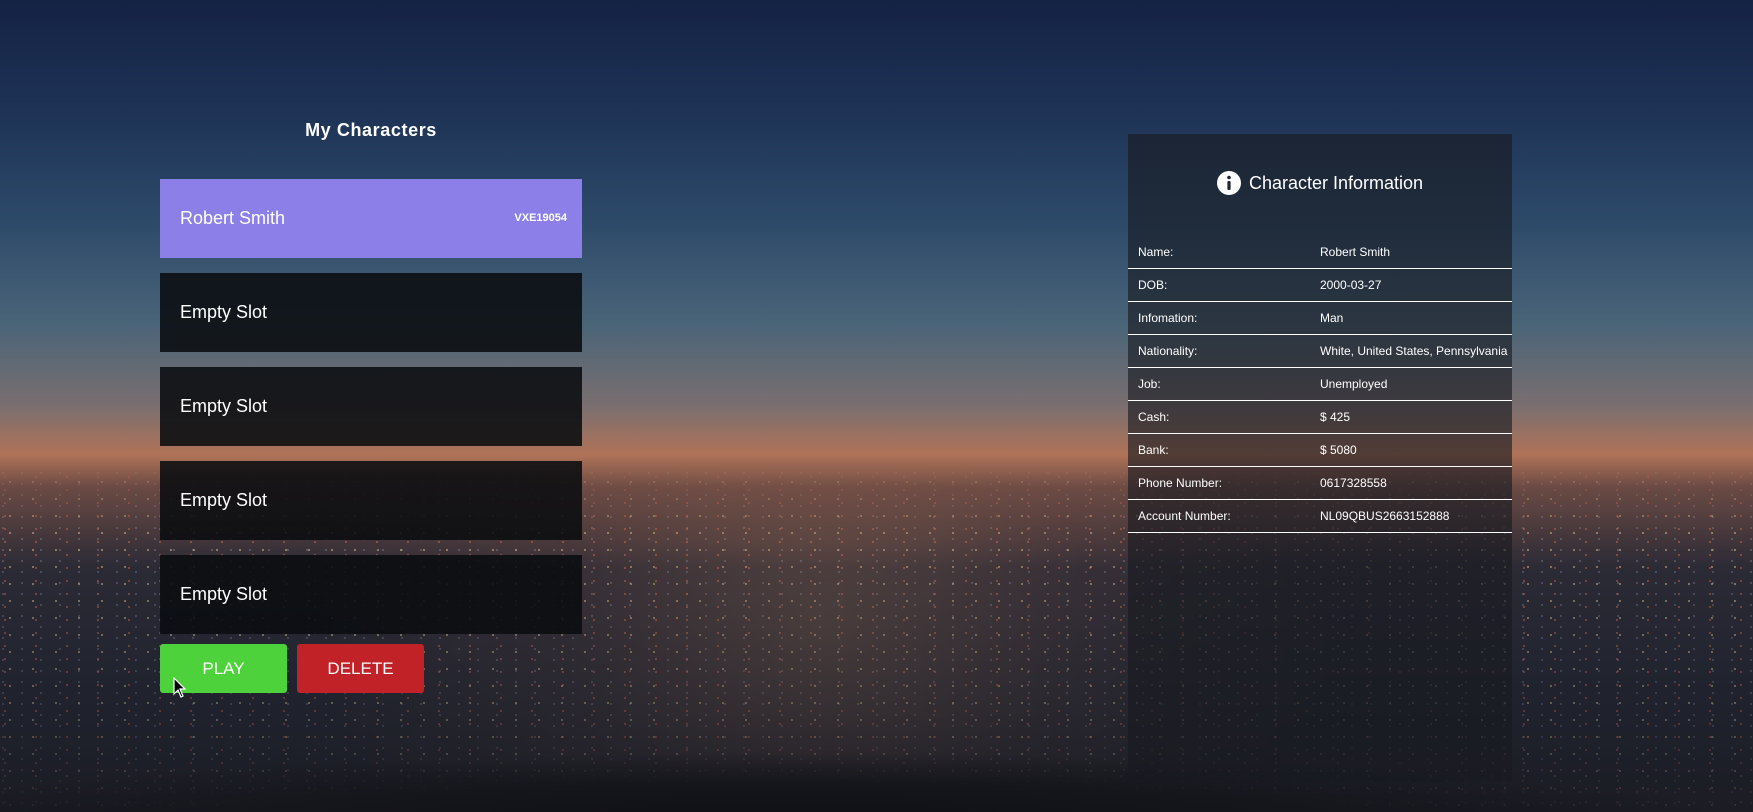 This screenshot has height=812, width=1753. What do you see at coordinates (1154, 417) in the screenshot?
I see `info-label: Cash:` at bounding box center [1154, 417].